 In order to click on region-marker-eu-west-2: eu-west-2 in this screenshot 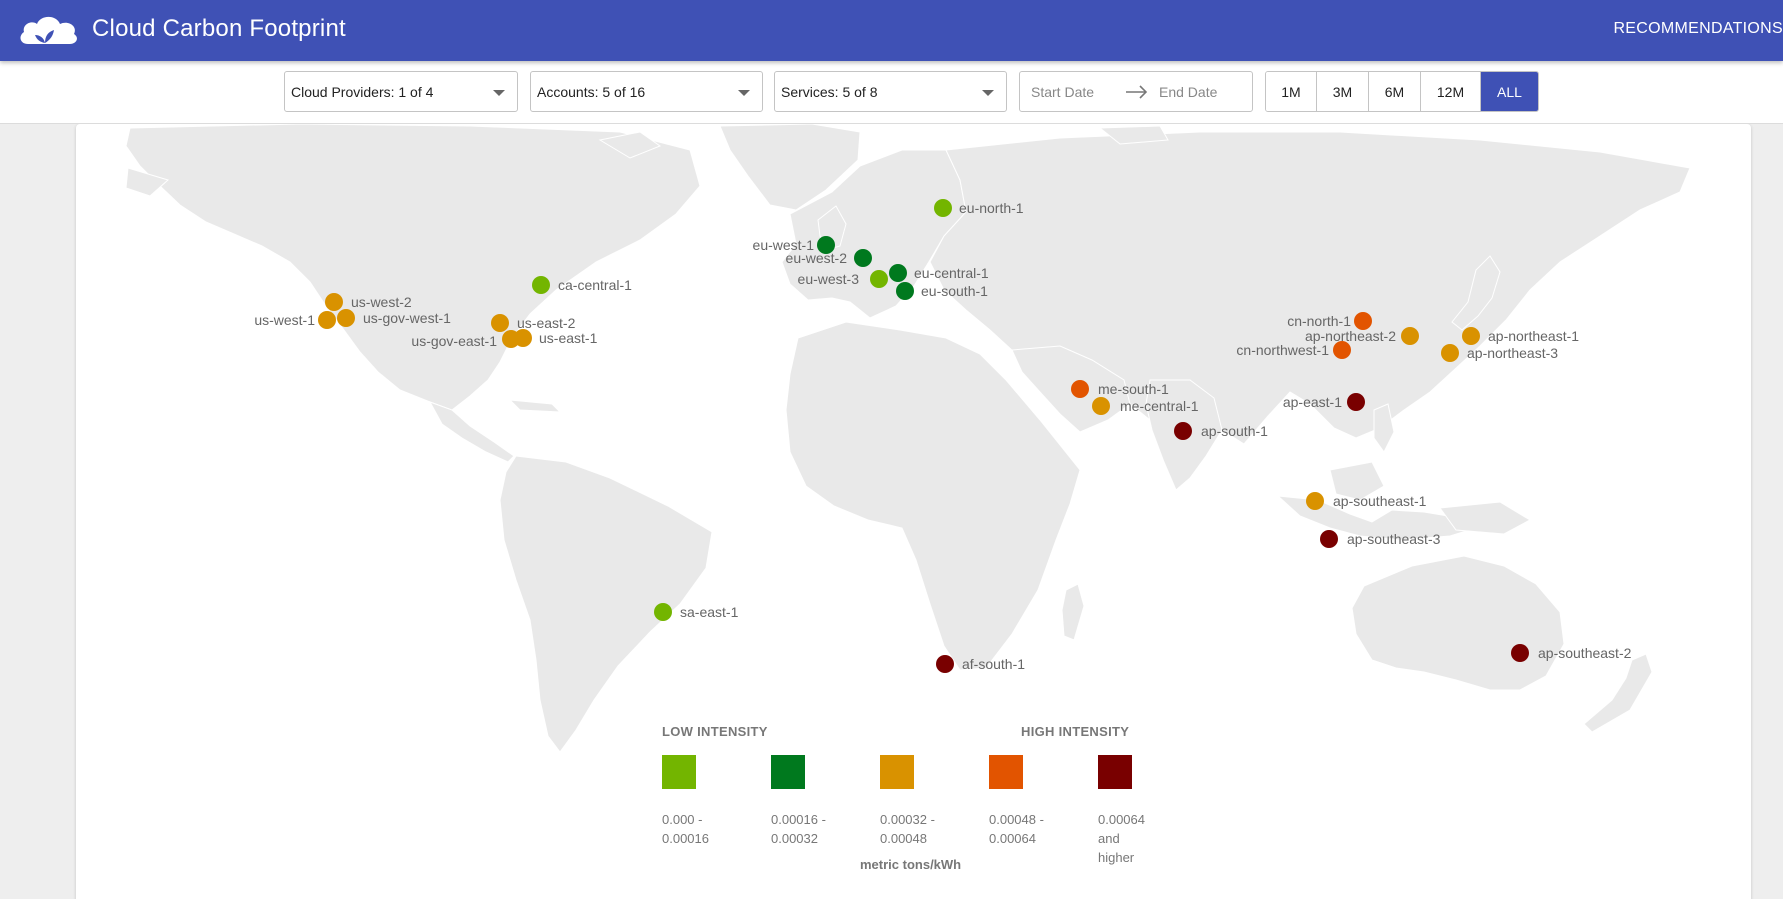, I will do `click(829, 258)`.